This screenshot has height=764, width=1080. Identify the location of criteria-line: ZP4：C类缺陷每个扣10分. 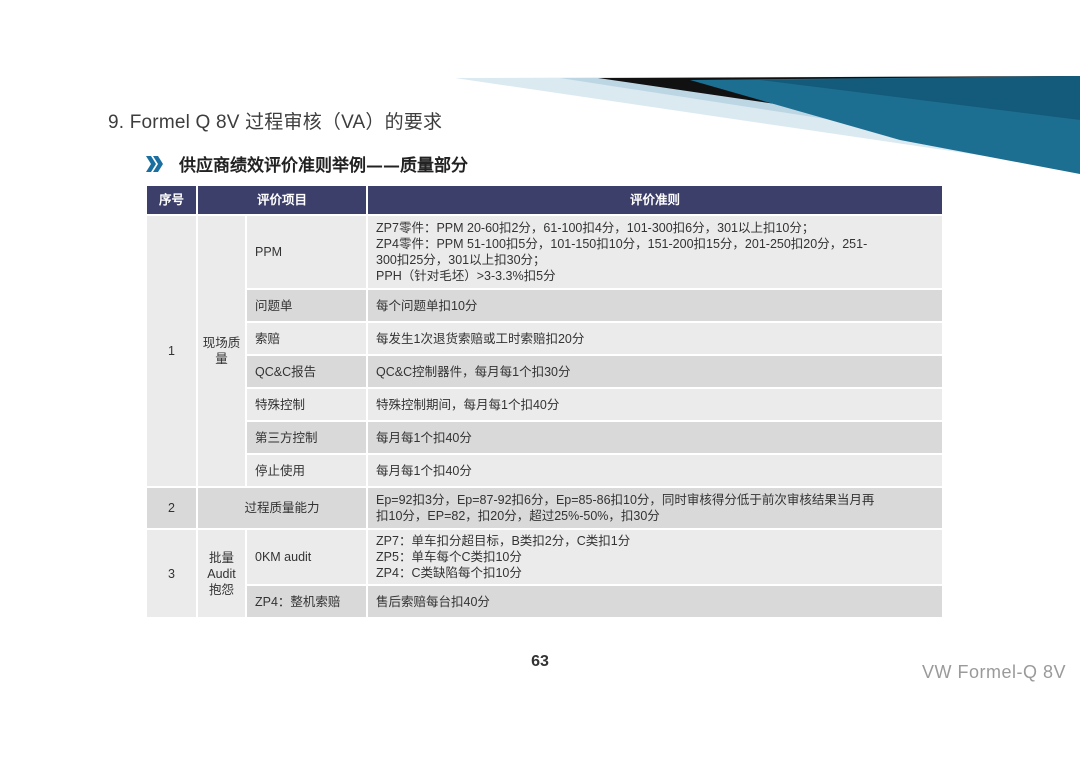
(449, 573).